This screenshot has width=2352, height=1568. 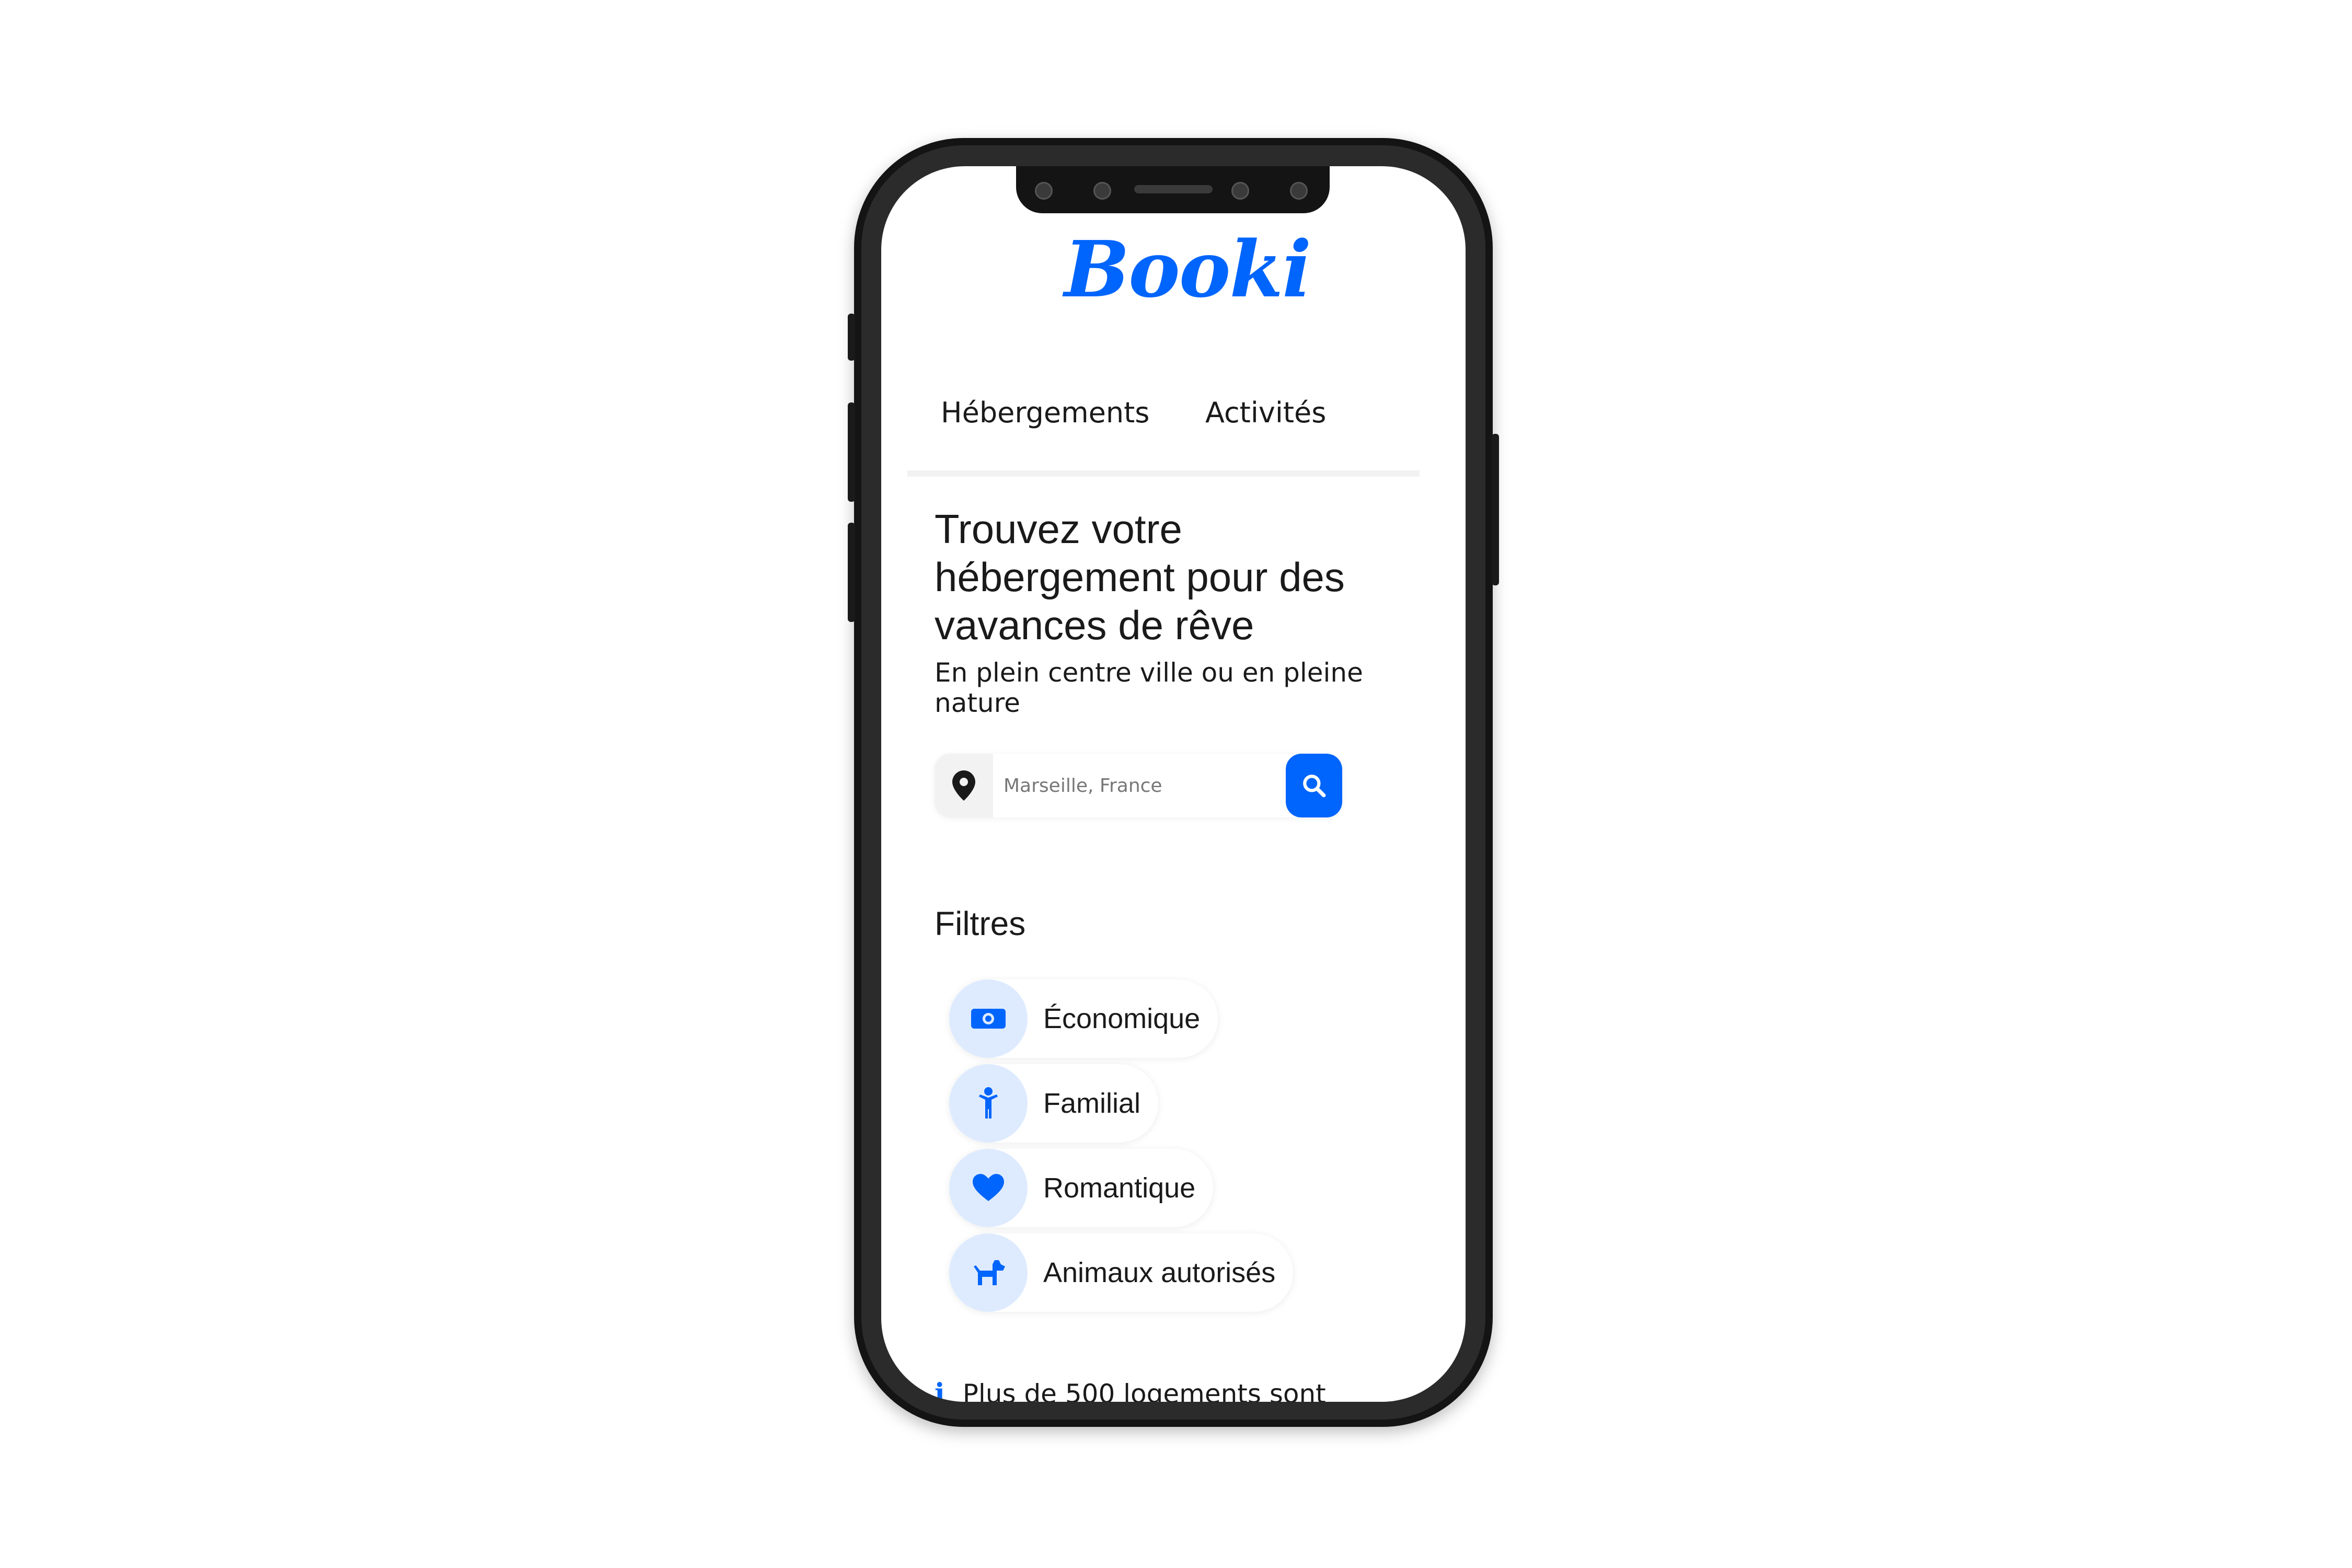 What do you see at coordinates (1159, 1272) in the screenshot?
I see `filter-label: Animaux autorisés` at bounding box center [1159, 1272].